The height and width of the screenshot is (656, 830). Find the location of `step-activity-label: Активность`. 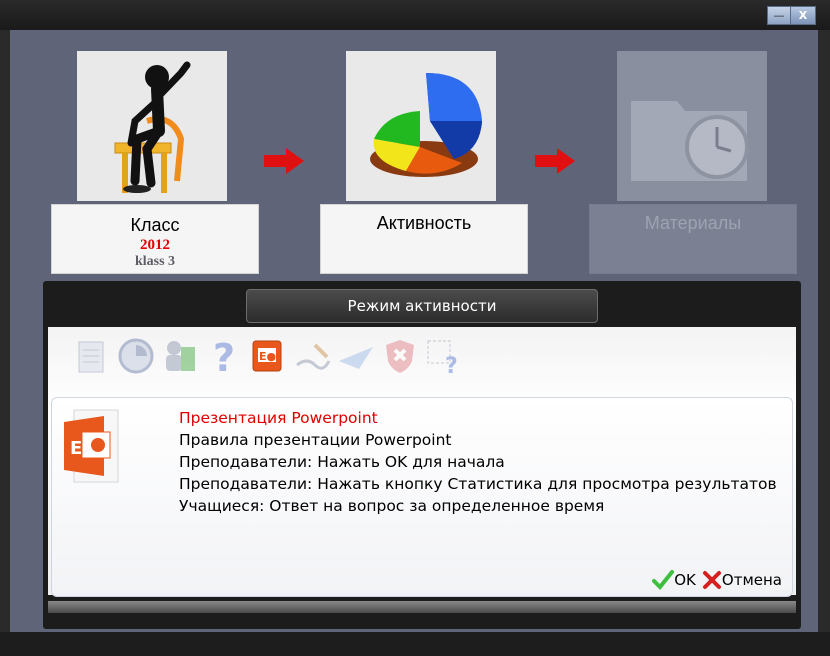

step-activity-label: Активность is located at coordinates (424, 239).